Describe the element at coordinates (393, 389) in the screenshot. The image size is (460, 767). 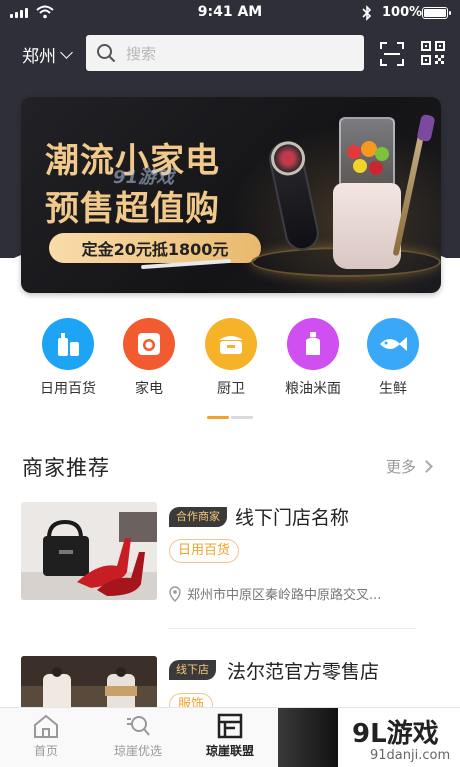
I see `category-label: 生鲜` at that location.